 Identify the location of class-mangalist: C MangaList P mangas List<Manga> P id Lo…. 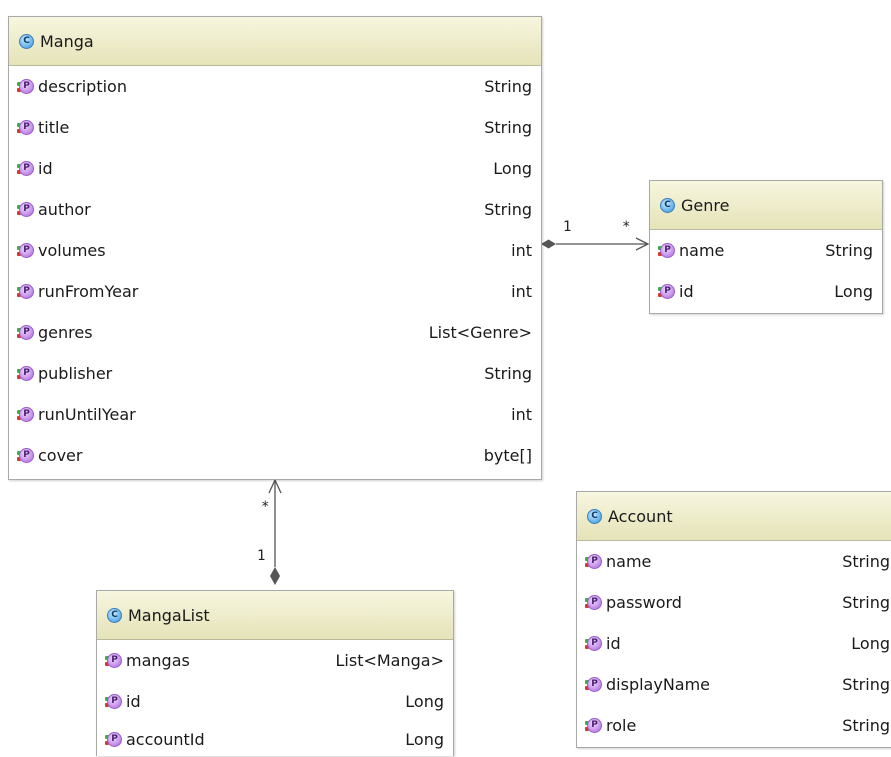
(275, 673).